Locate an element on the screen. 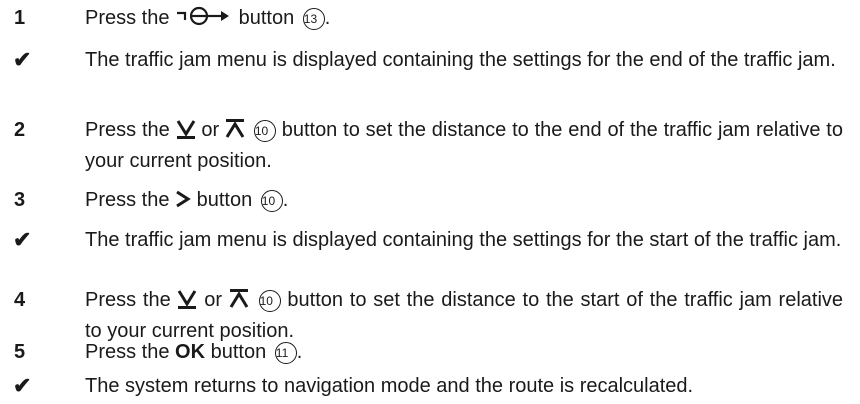  traffic-jam-button-icon is located at coordinates (204, 20).